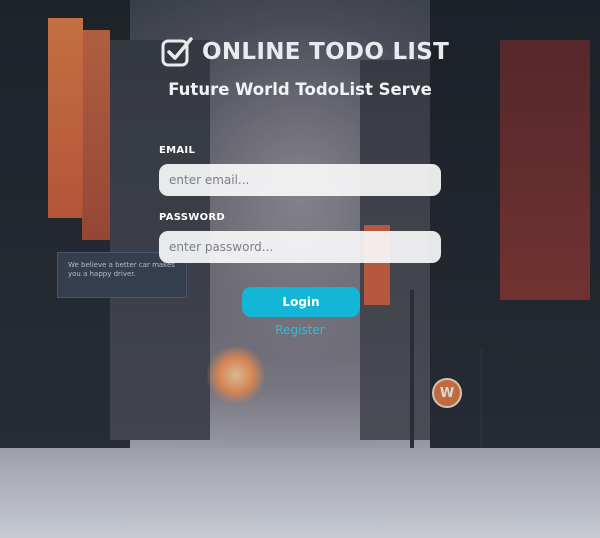  Describe the element at coordinates (301, 302) in the screenshot. I see `login-button: Login` at that location.